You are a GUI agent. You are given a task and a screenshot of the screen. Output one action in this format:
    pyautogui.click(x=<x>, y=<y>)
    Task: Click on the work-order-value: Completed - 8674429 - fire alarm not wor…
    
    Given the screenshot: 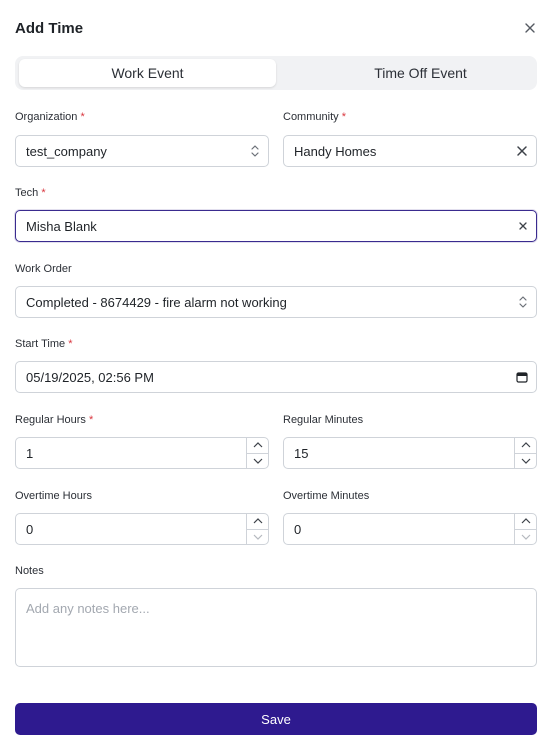 What is the action you would take?
    pyautogui.click(x=156, y=302)
    